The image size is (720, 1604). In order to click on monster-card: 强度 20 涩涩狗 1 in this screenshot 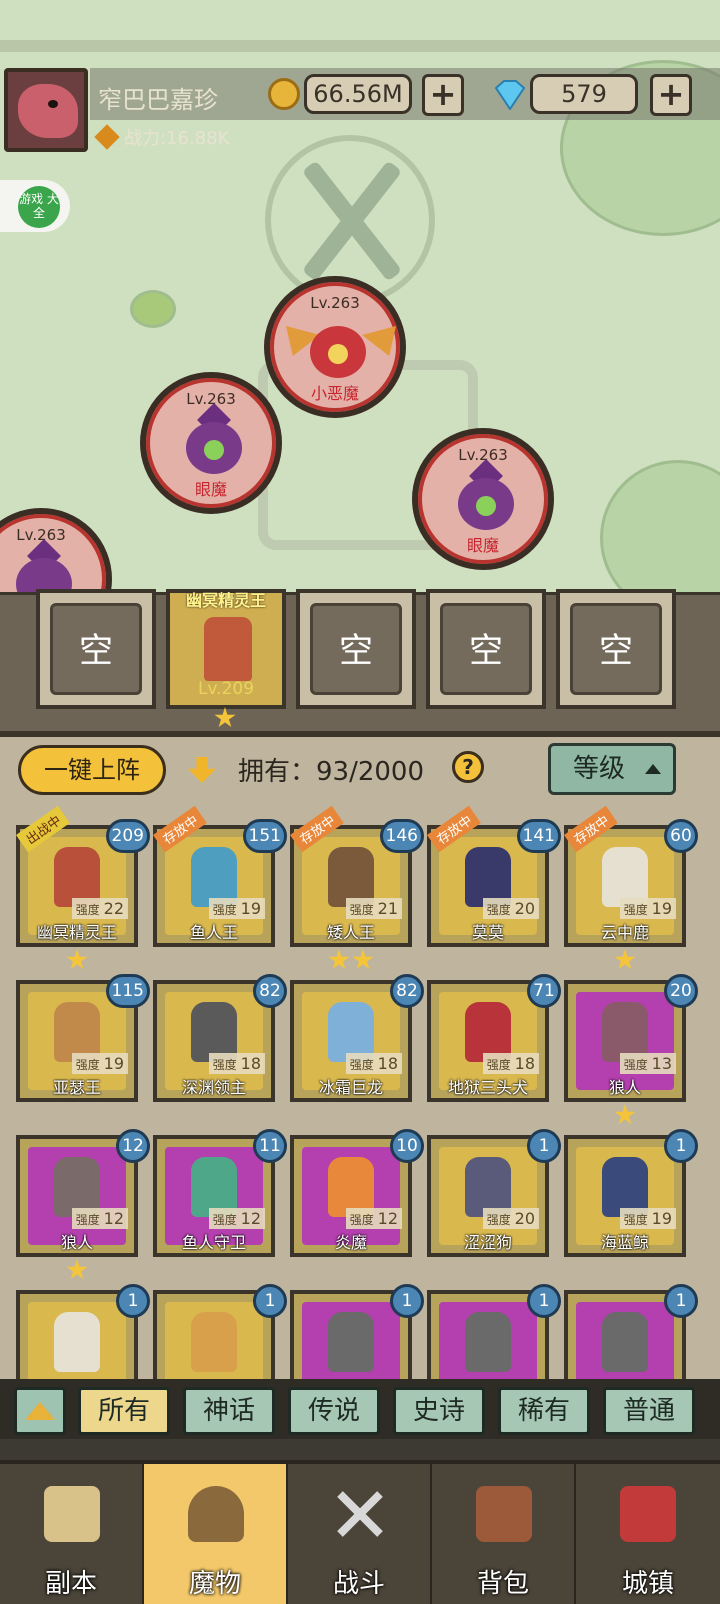, I will do `click(494, 1193)`.